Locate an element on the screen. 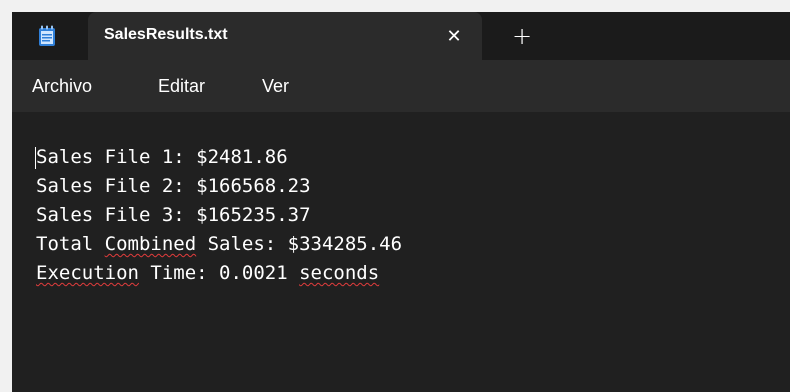  tab-title: SalesResults.txt is located at coordinates (166, 34).